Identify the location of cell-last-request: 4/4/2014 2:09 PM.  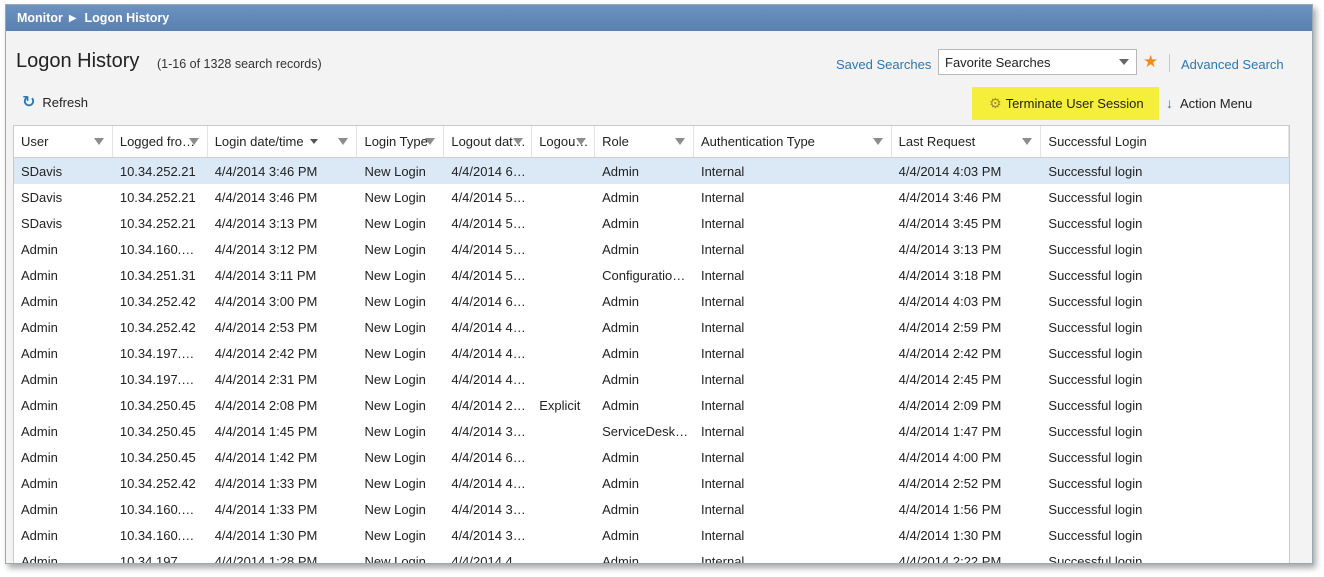
(950, 405).